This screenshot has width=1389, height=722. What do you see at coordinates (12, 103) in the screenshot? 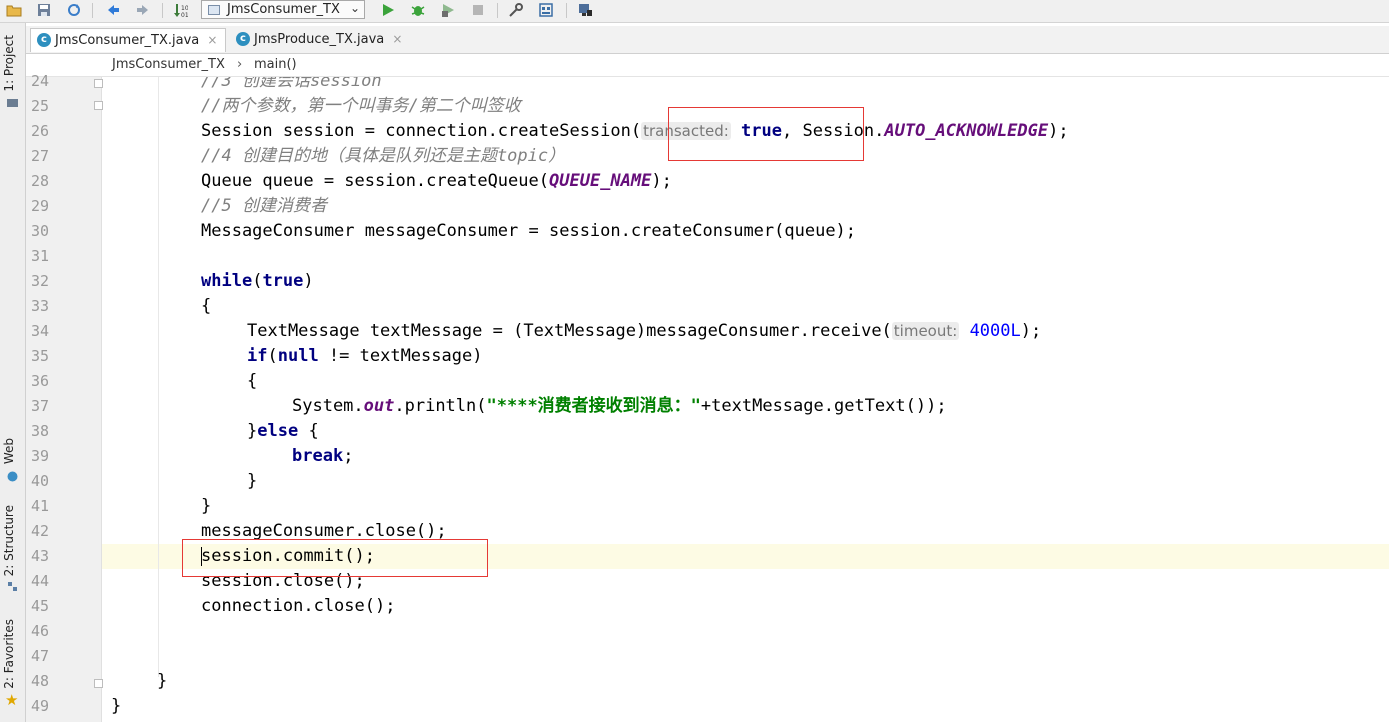
I see `project-icon` at bounding box center [12, 103].